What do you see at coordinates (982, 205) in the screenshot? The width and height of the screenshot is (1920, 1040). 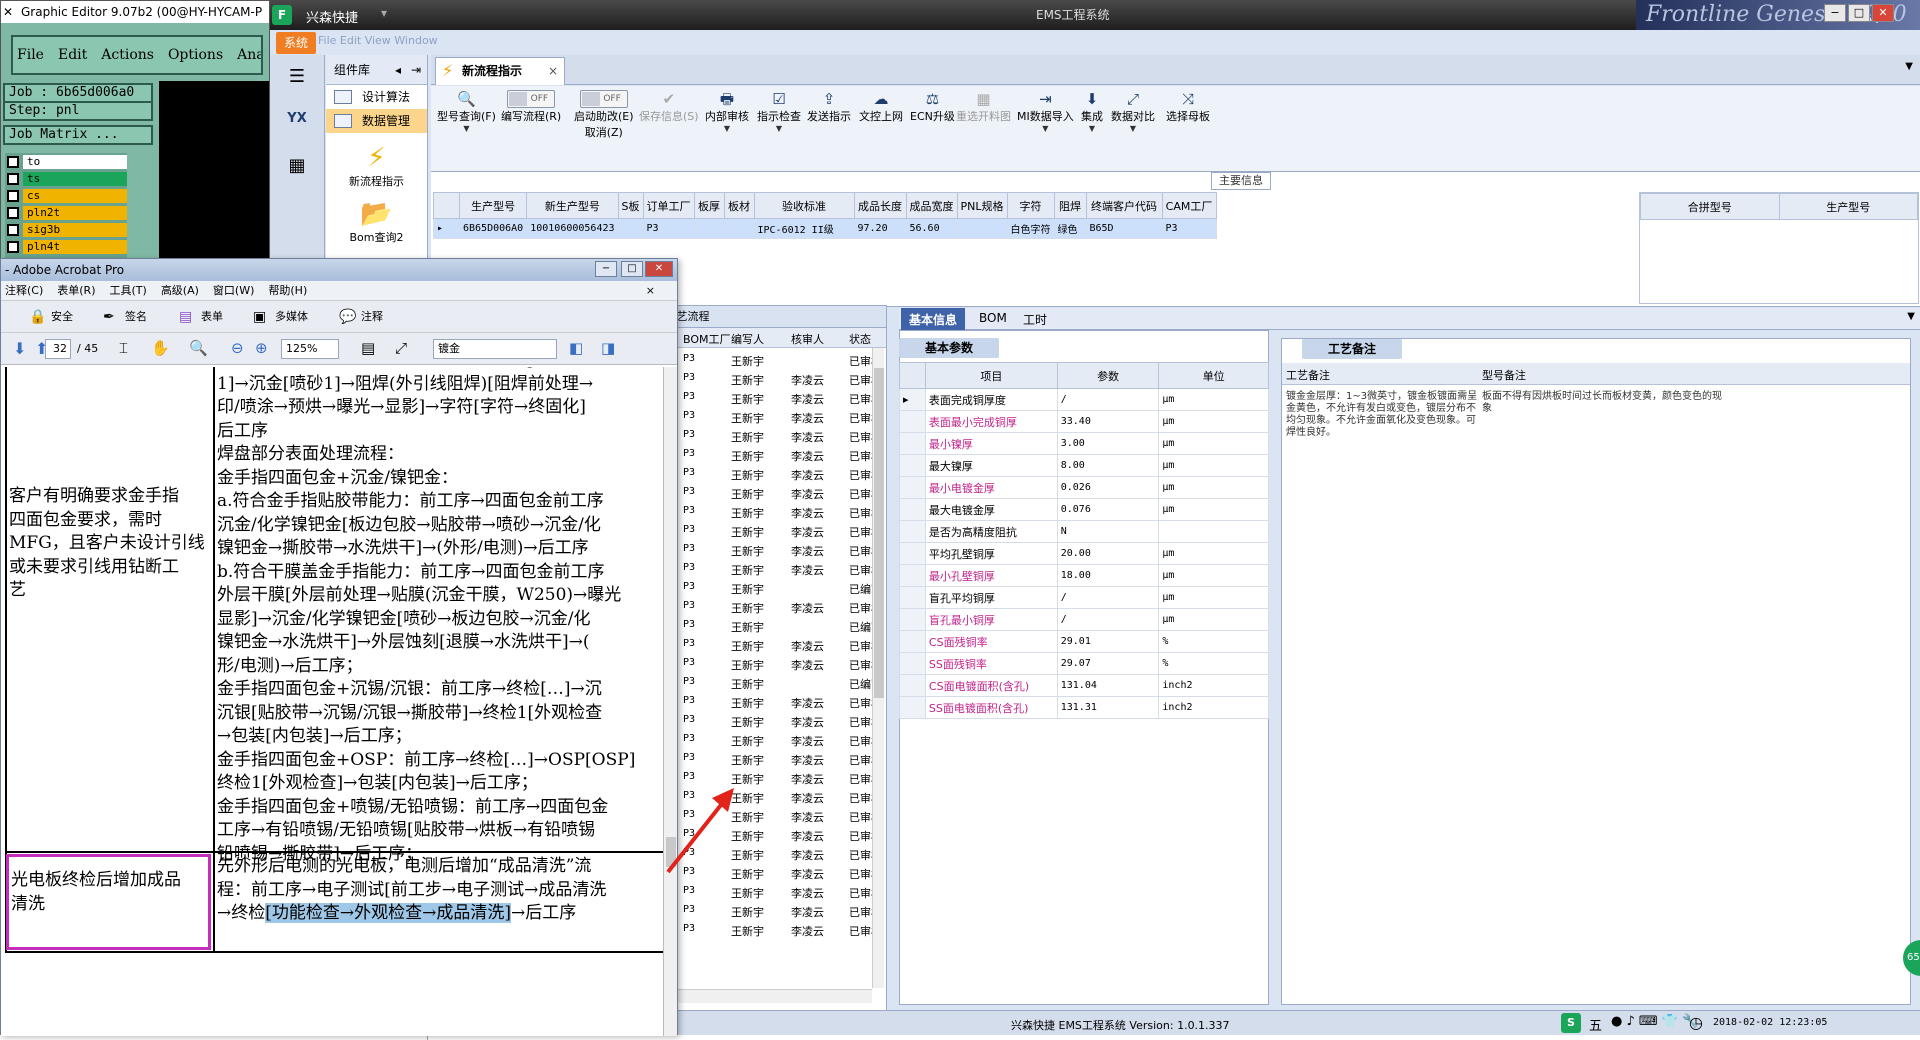 I see `main-info-col-header: PNL规格` at bounding box center [982, 205].